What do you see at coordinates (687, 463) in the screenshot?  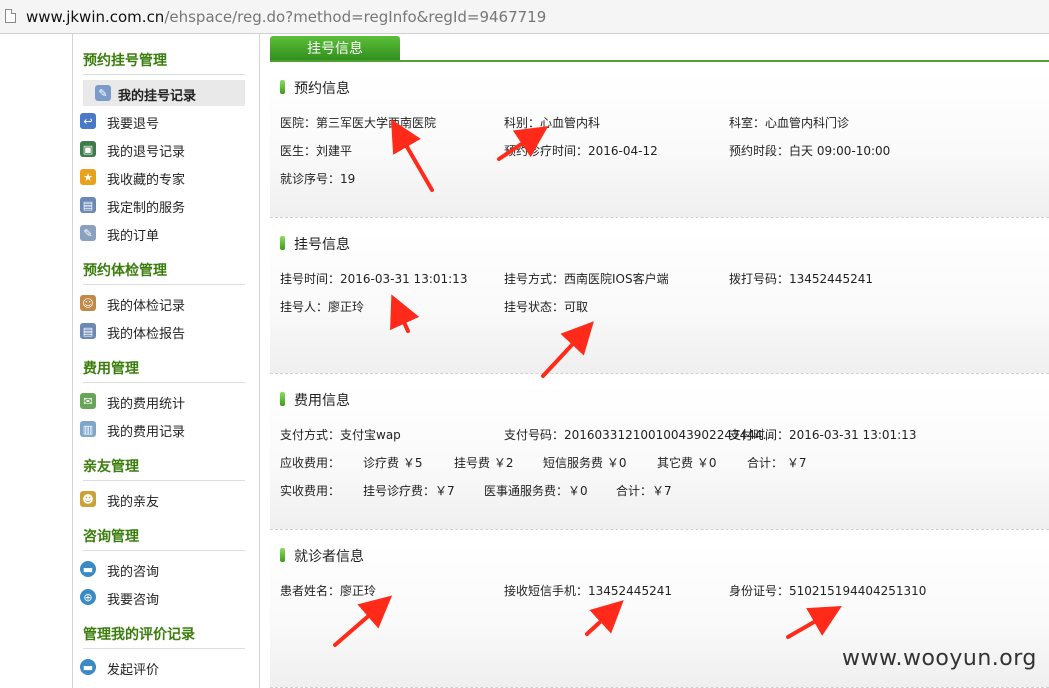 I see `fee-item: 其它费 ￥0` at bounding box center [687, 463].